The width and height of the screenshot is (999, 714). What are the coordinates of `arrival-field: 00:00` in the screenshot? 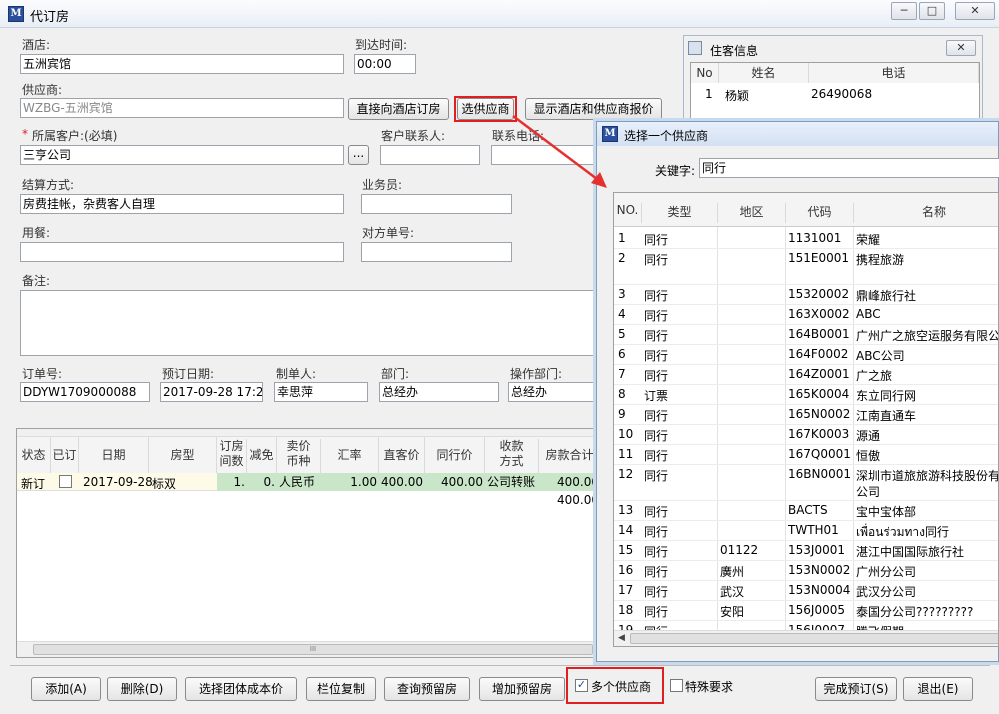 It's located at (385, 64).